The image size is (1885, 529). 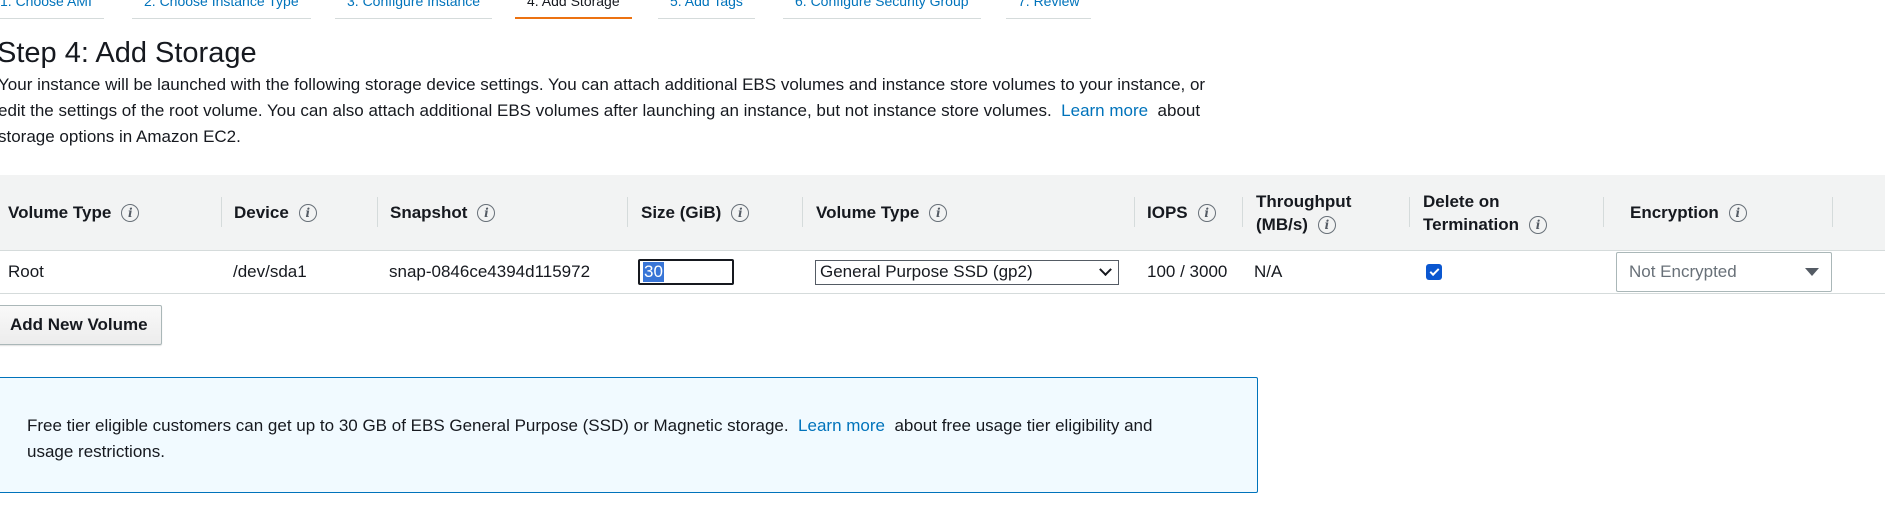 I want to click on step-configure-security-group: 6. Configure Security Group, so click(x=882, y=9).